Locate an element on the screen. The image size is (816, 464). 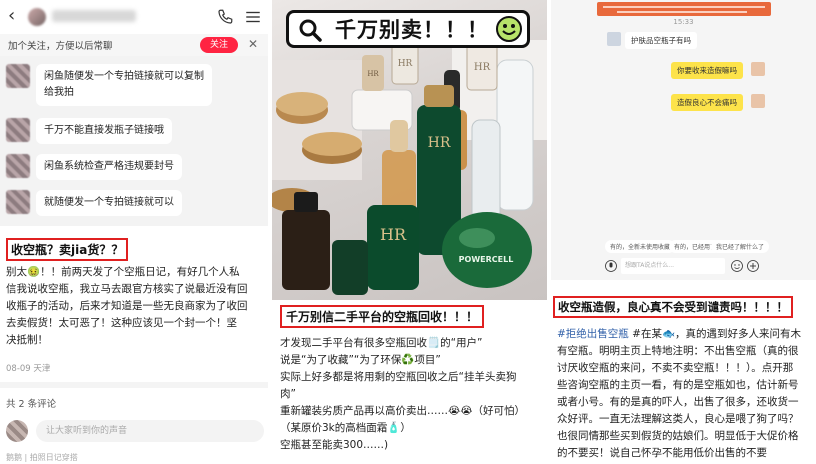
body-line: 的不要买！说自己怀孕不能用低价出售的不要 is located at coordinates (662, 453).